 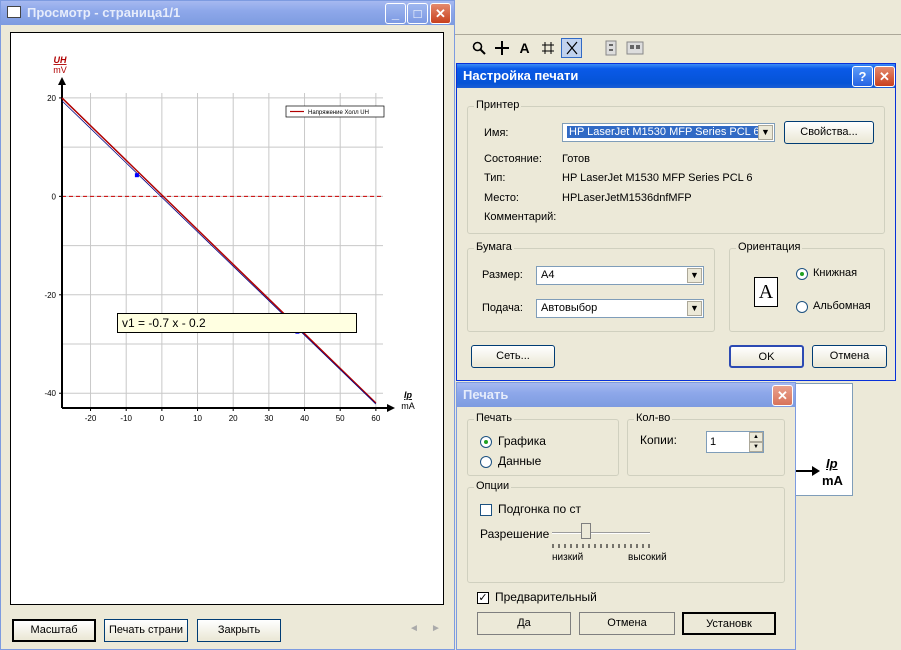 I want to click on preview-checkbox: ✓, so click(x=483, y=598).